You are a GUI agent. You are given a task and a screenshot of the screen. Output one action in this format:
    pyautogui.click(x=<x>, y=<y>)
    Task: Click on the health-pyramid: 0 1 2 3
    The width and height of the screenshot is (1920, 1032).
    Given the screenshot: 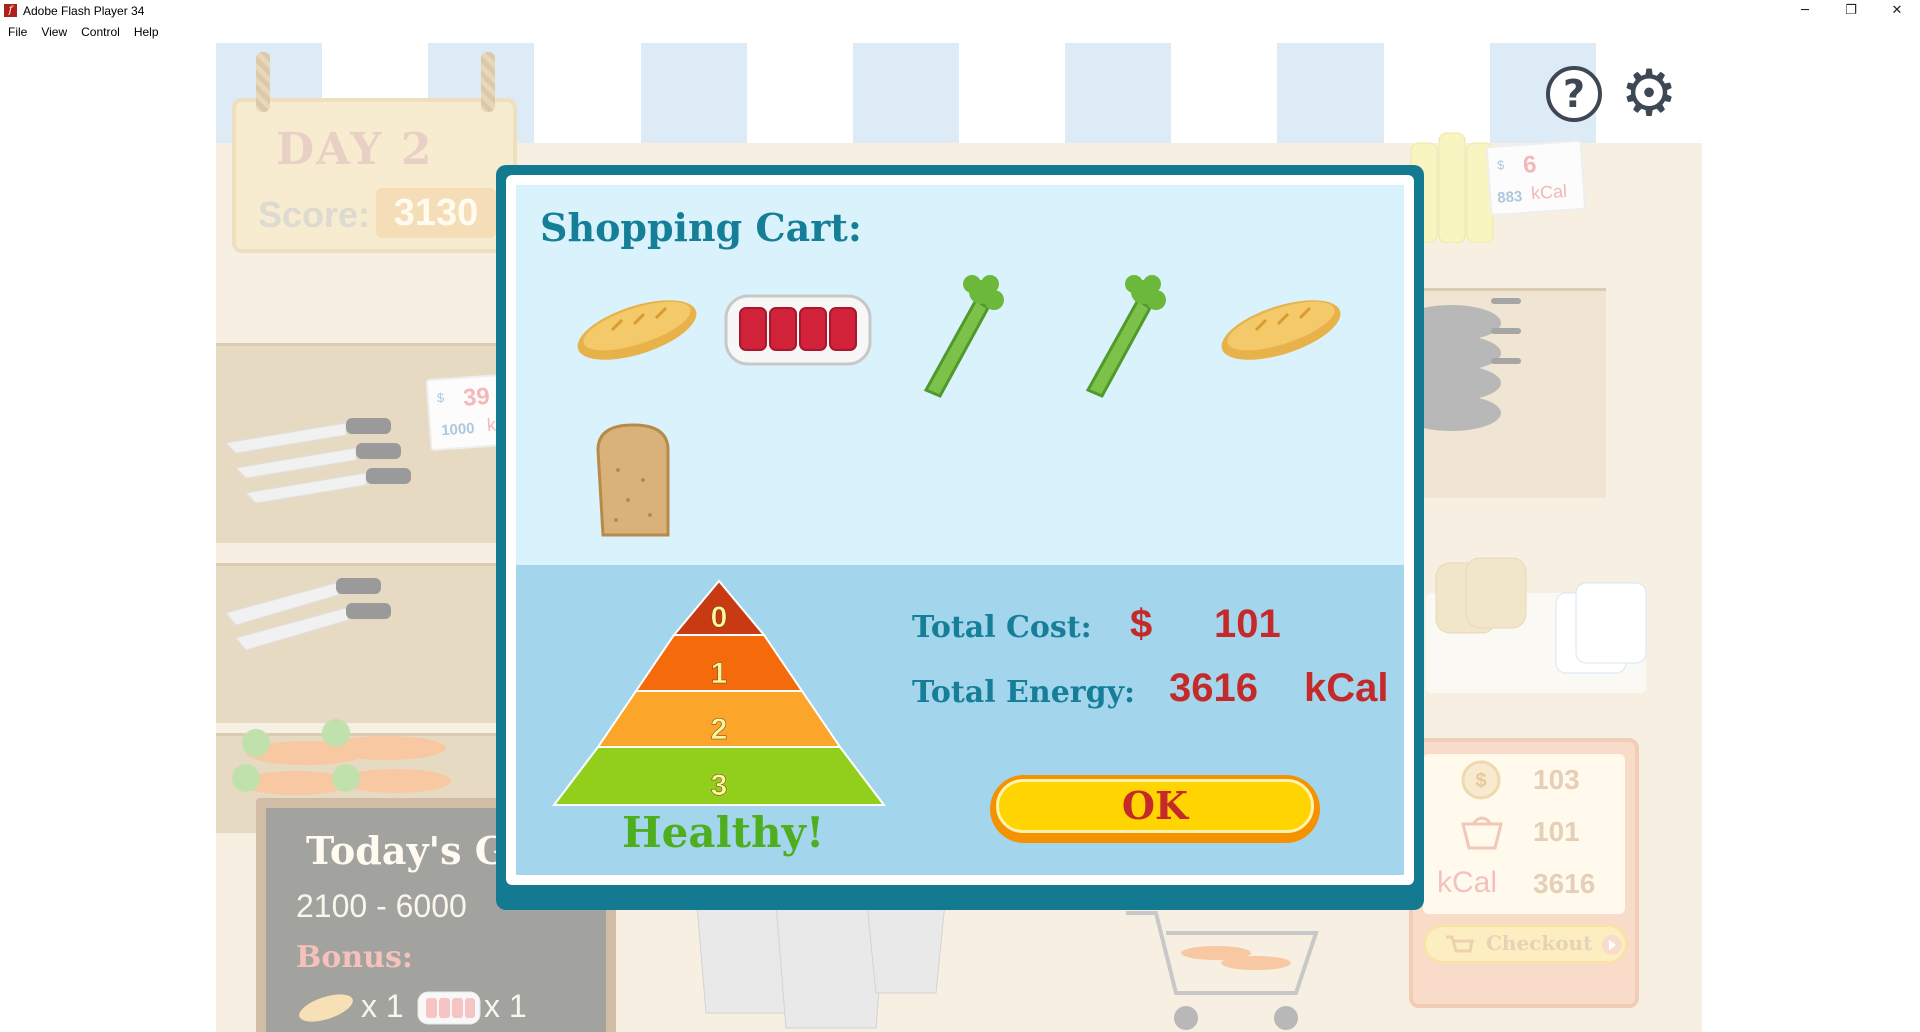 What is the action you would take?
    pyautogui.click(x=719, y=692)
    